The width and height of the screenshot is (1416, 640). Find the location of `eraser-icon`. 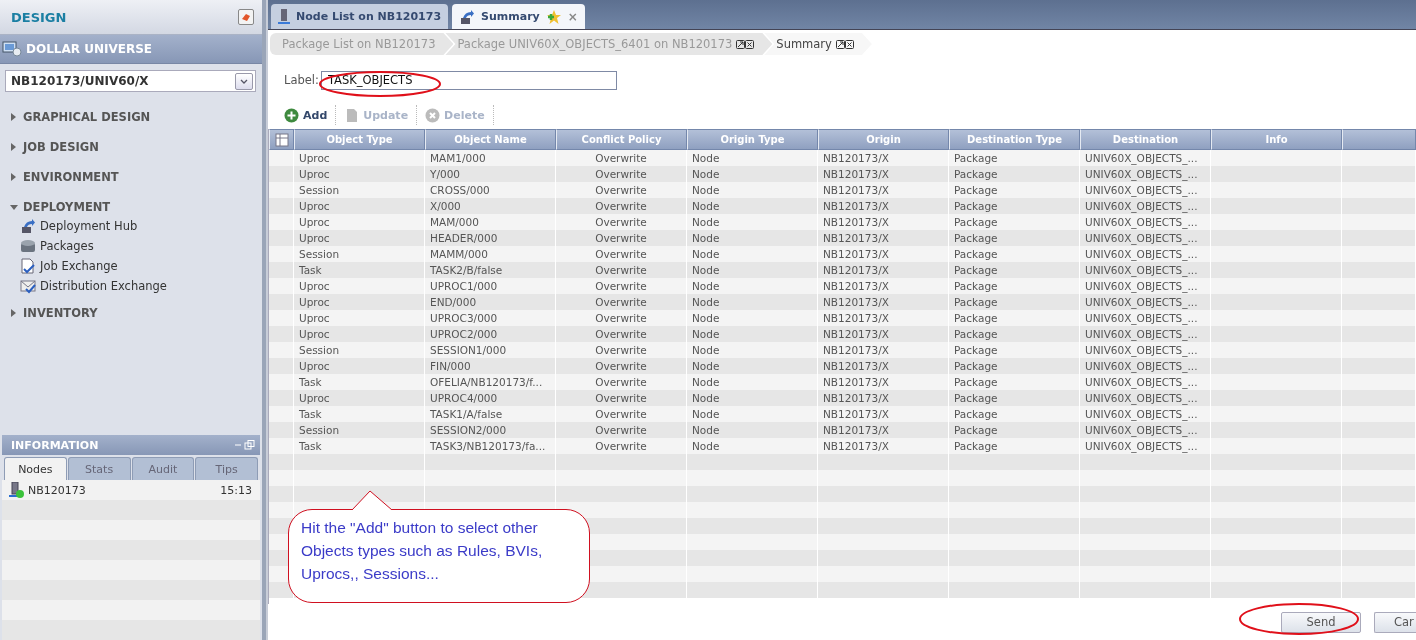

eraser-icon is located at coordinates (246, 17).